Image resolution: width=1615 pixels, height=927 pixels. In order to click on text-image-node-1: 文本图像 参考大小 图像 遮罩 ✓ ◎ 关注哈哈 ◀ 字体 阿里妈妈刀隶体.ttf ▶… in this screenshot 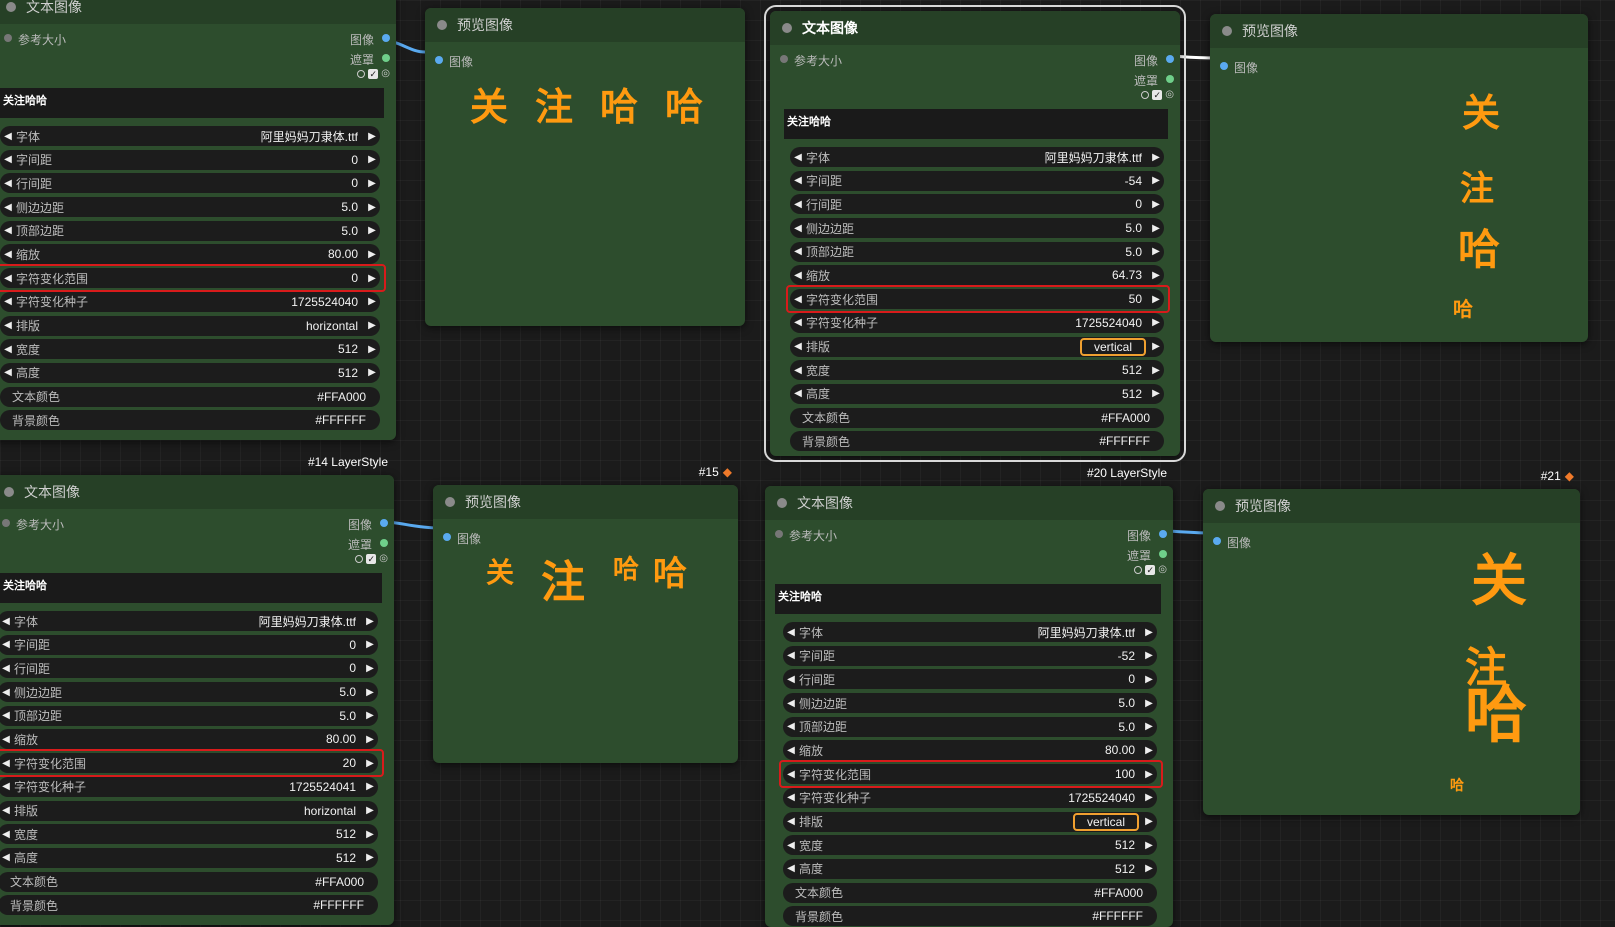, I will do `click(198, 220)`.